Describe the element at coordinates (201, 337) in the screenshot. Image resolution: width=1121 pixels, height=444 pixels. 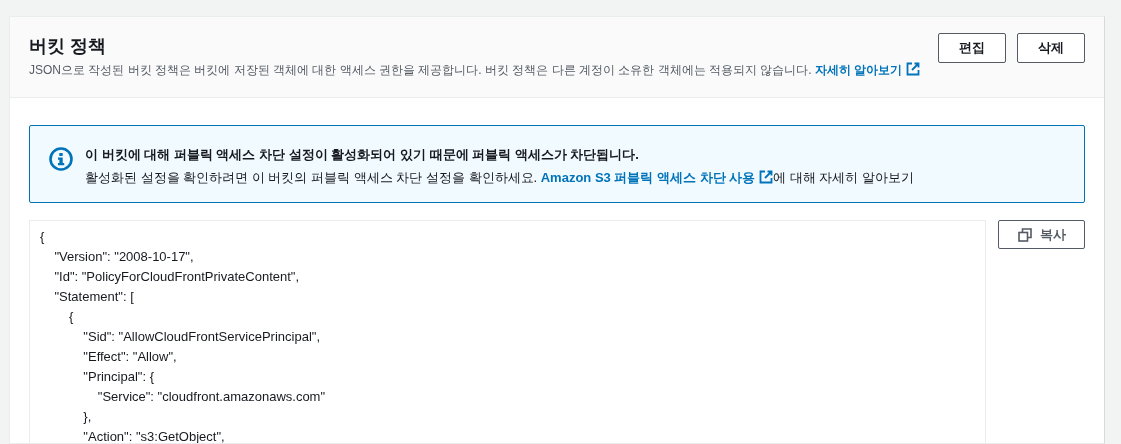
I see `code-line: "Sid": "AllowCloudFrontServicePrincipal",` at that location.